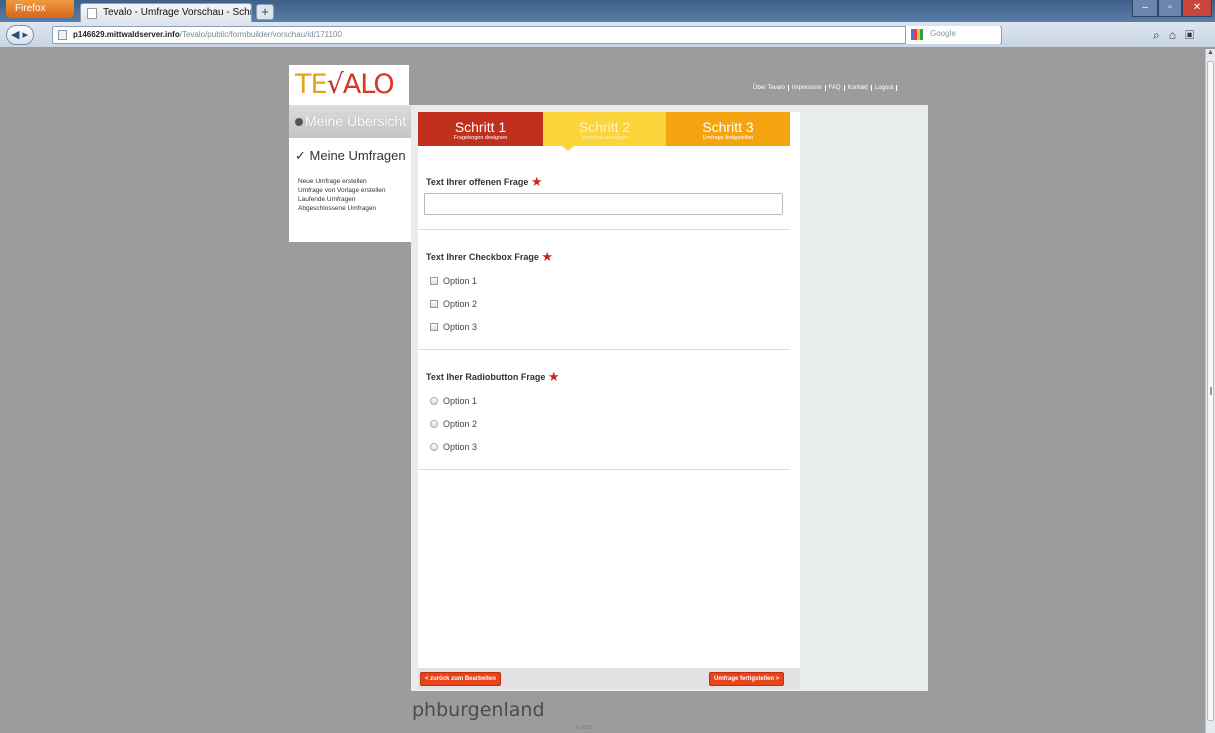  I want to click on page-favicon-icon, so click(92, 13).